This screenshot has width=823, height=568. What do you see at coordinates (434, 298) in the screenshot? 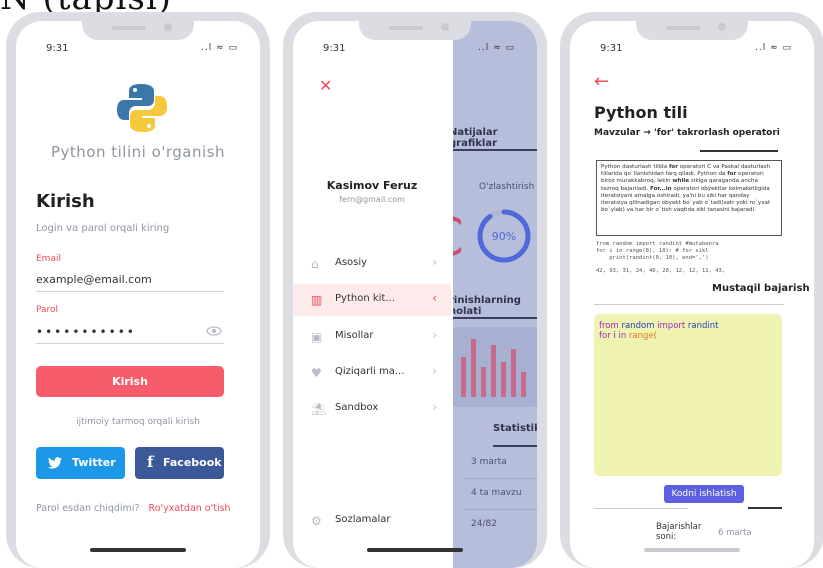
I see `chevron-left-icon: ‹` at bounding box center [434, 298].